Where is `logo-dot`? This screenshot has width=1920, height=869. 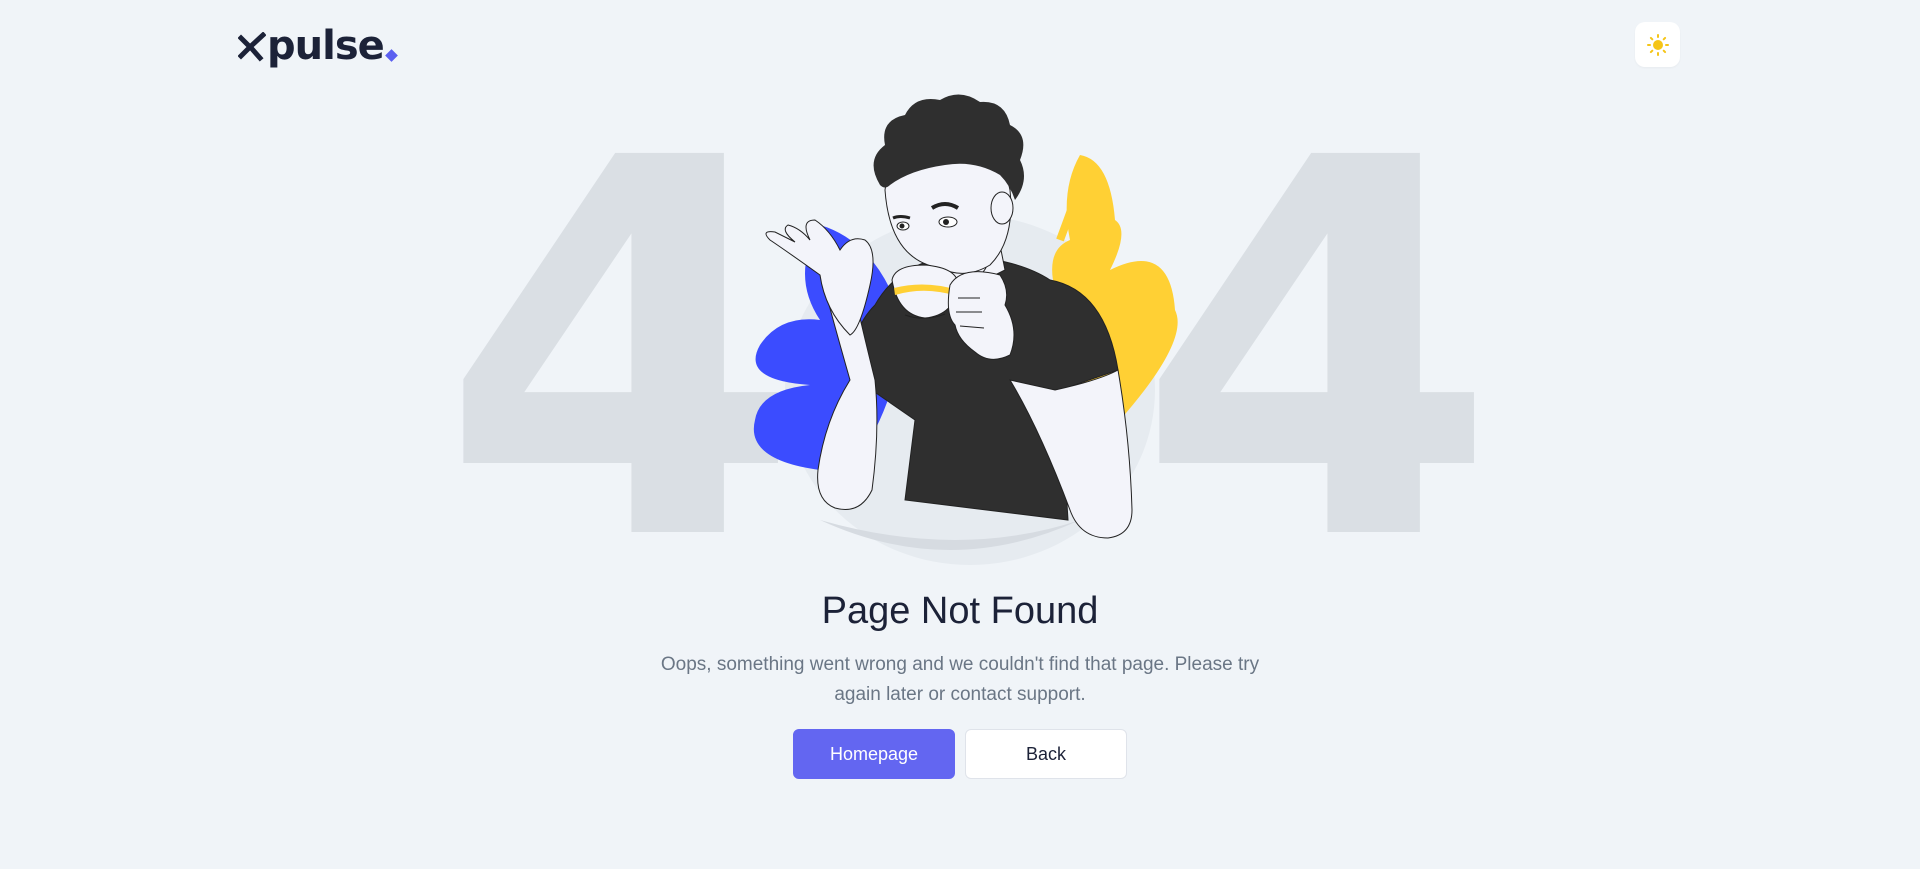 logo-dot is located at coordinates (391, 55).